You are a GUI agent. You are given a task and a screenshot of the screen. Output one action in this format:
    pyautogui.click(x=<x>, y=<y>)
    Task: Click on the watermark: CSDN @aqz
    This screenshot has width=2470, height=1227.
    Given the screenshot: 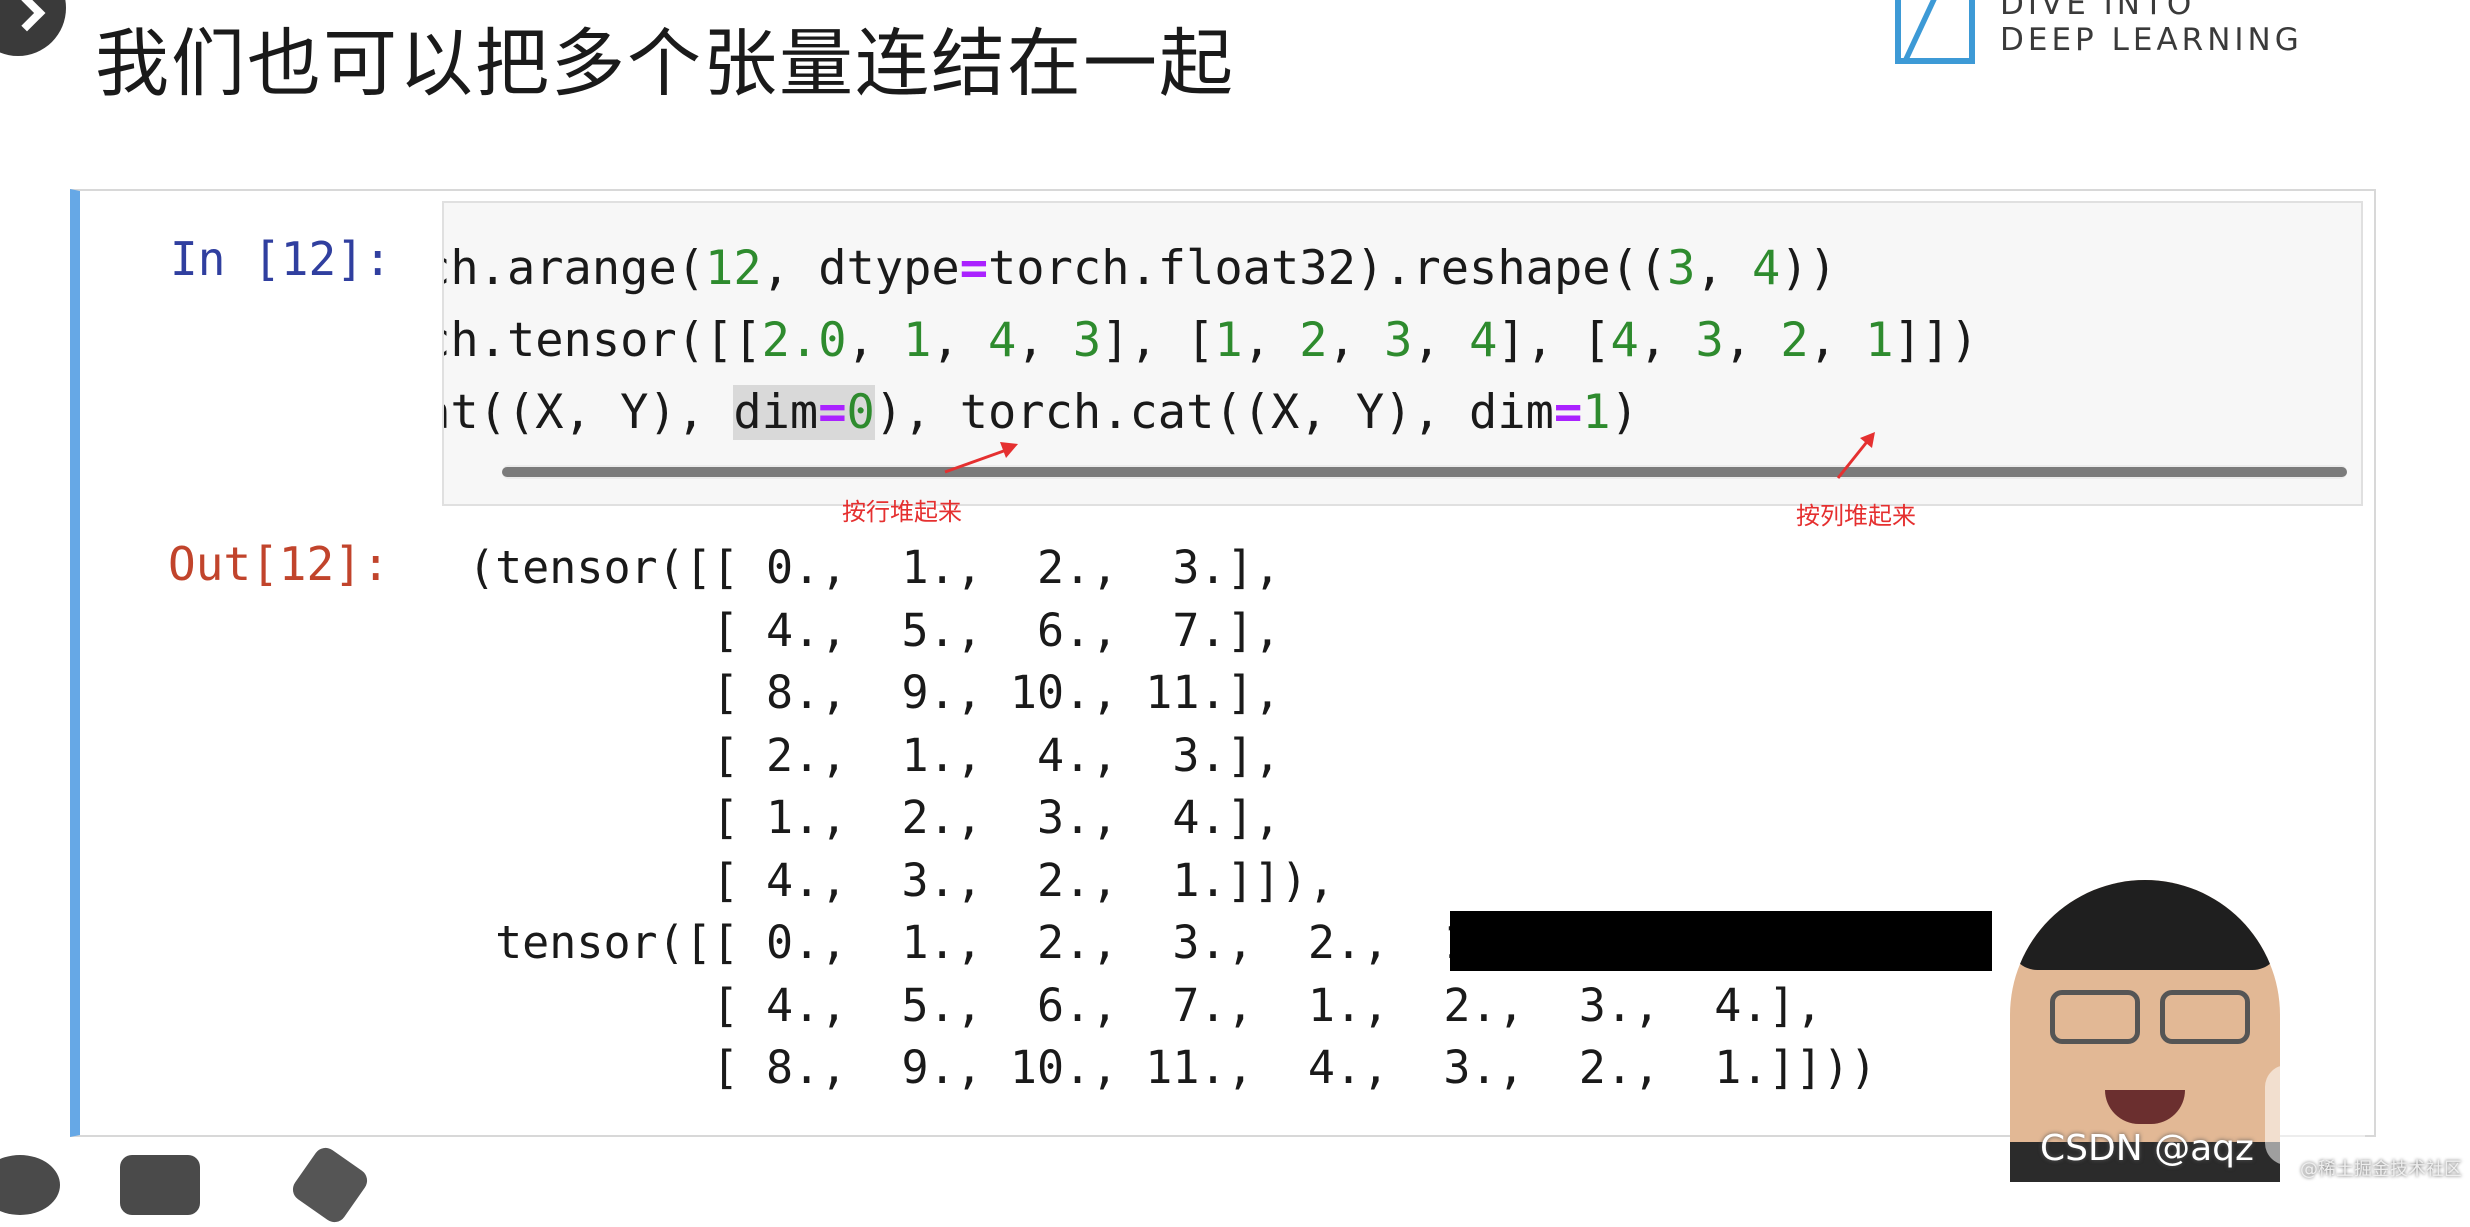 What is the action you would take?
    pyautogui.click(x=2147, y=1148)
    